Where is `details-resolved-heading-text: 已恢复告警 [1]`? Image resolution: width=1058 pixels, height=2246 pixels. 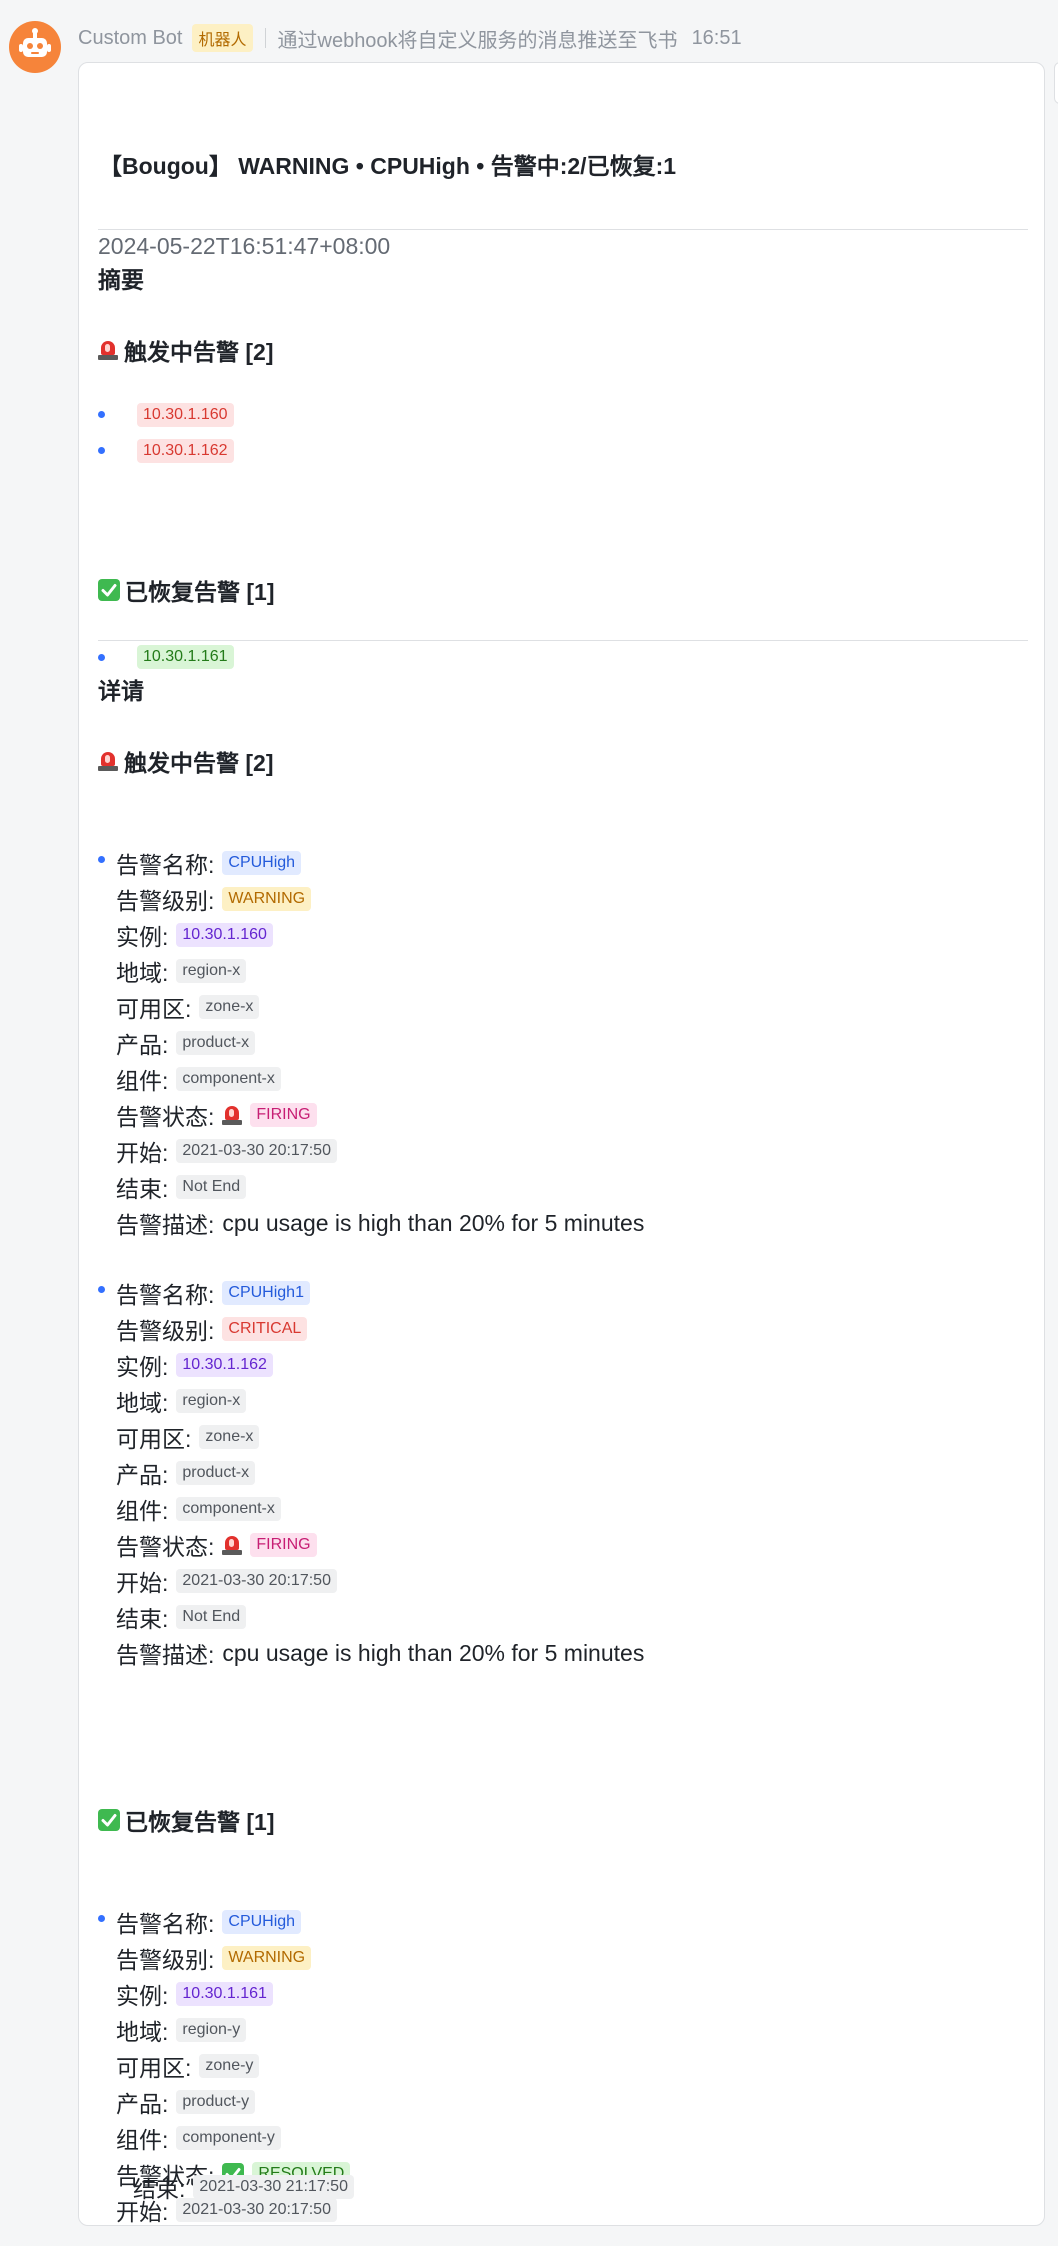 details-resolved-heading-text: 已恢复告警 [1] is located at coordinates (200, 1822).